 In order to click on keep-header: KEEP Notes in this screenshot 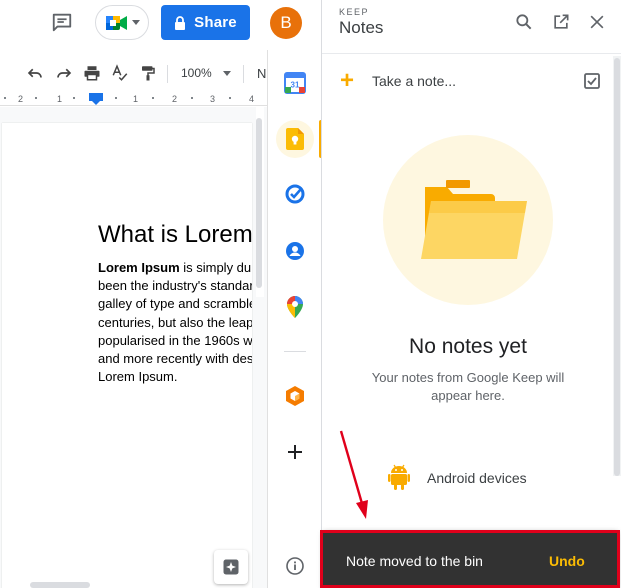, I will do `click(471, 27)`.